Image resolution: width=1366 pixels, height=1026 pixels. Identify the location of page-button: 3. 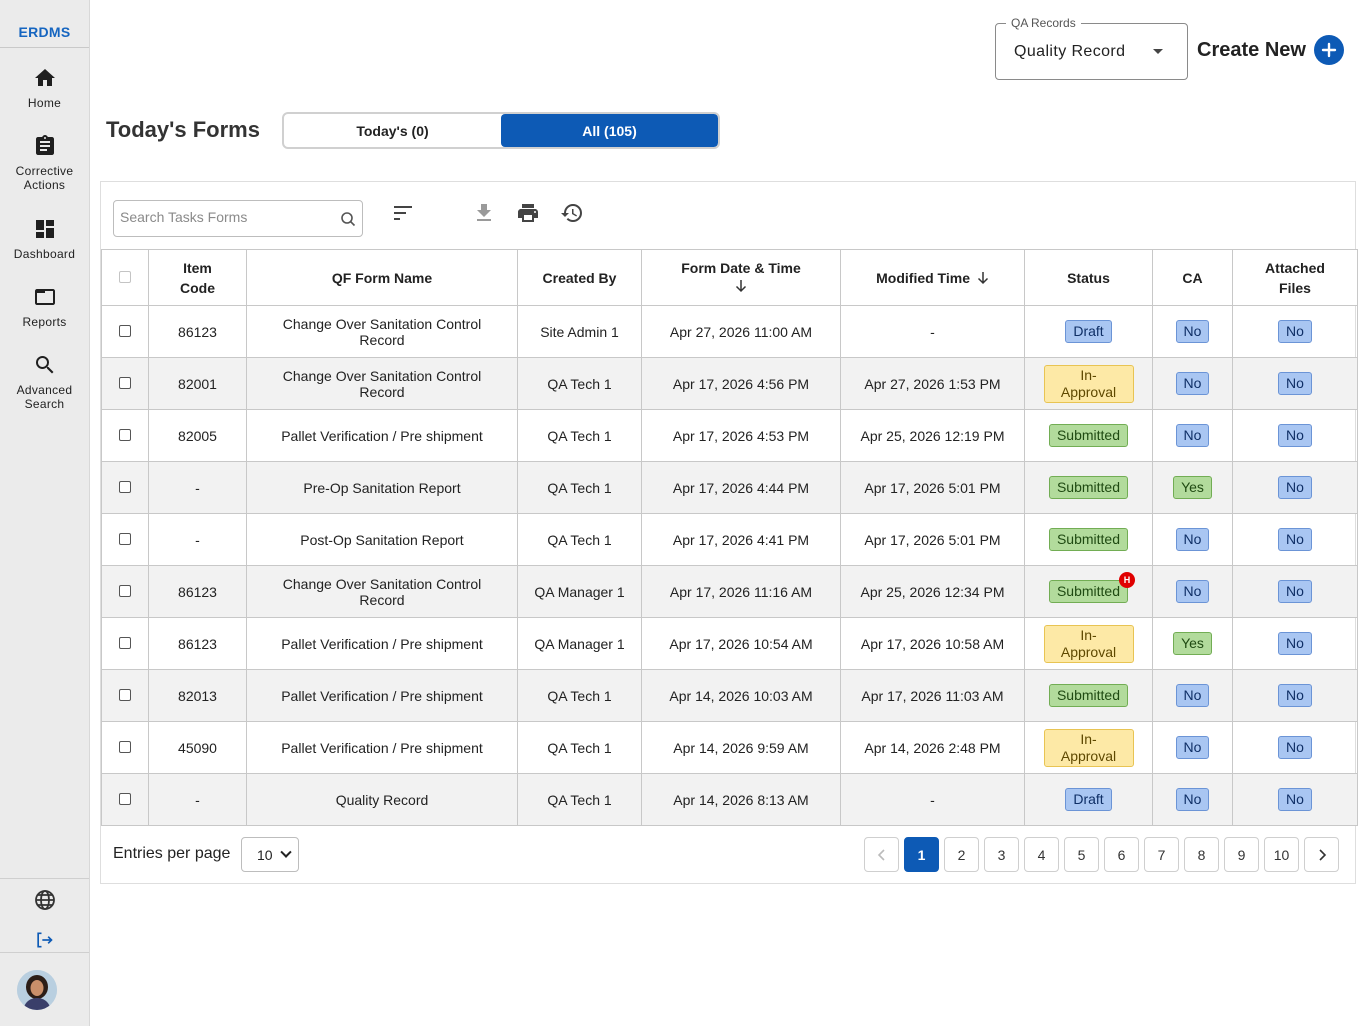
(1001, 854).